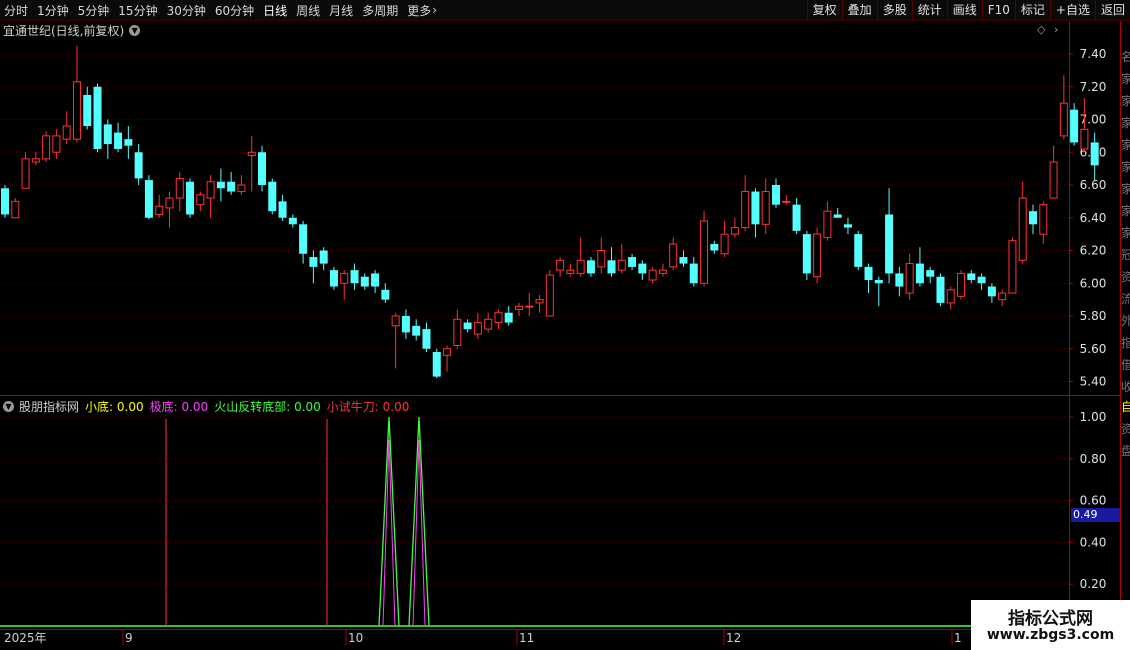 This screenshot has width=1130, height=650. I want to click on period-tab-10: 更多, so click(419, 10).